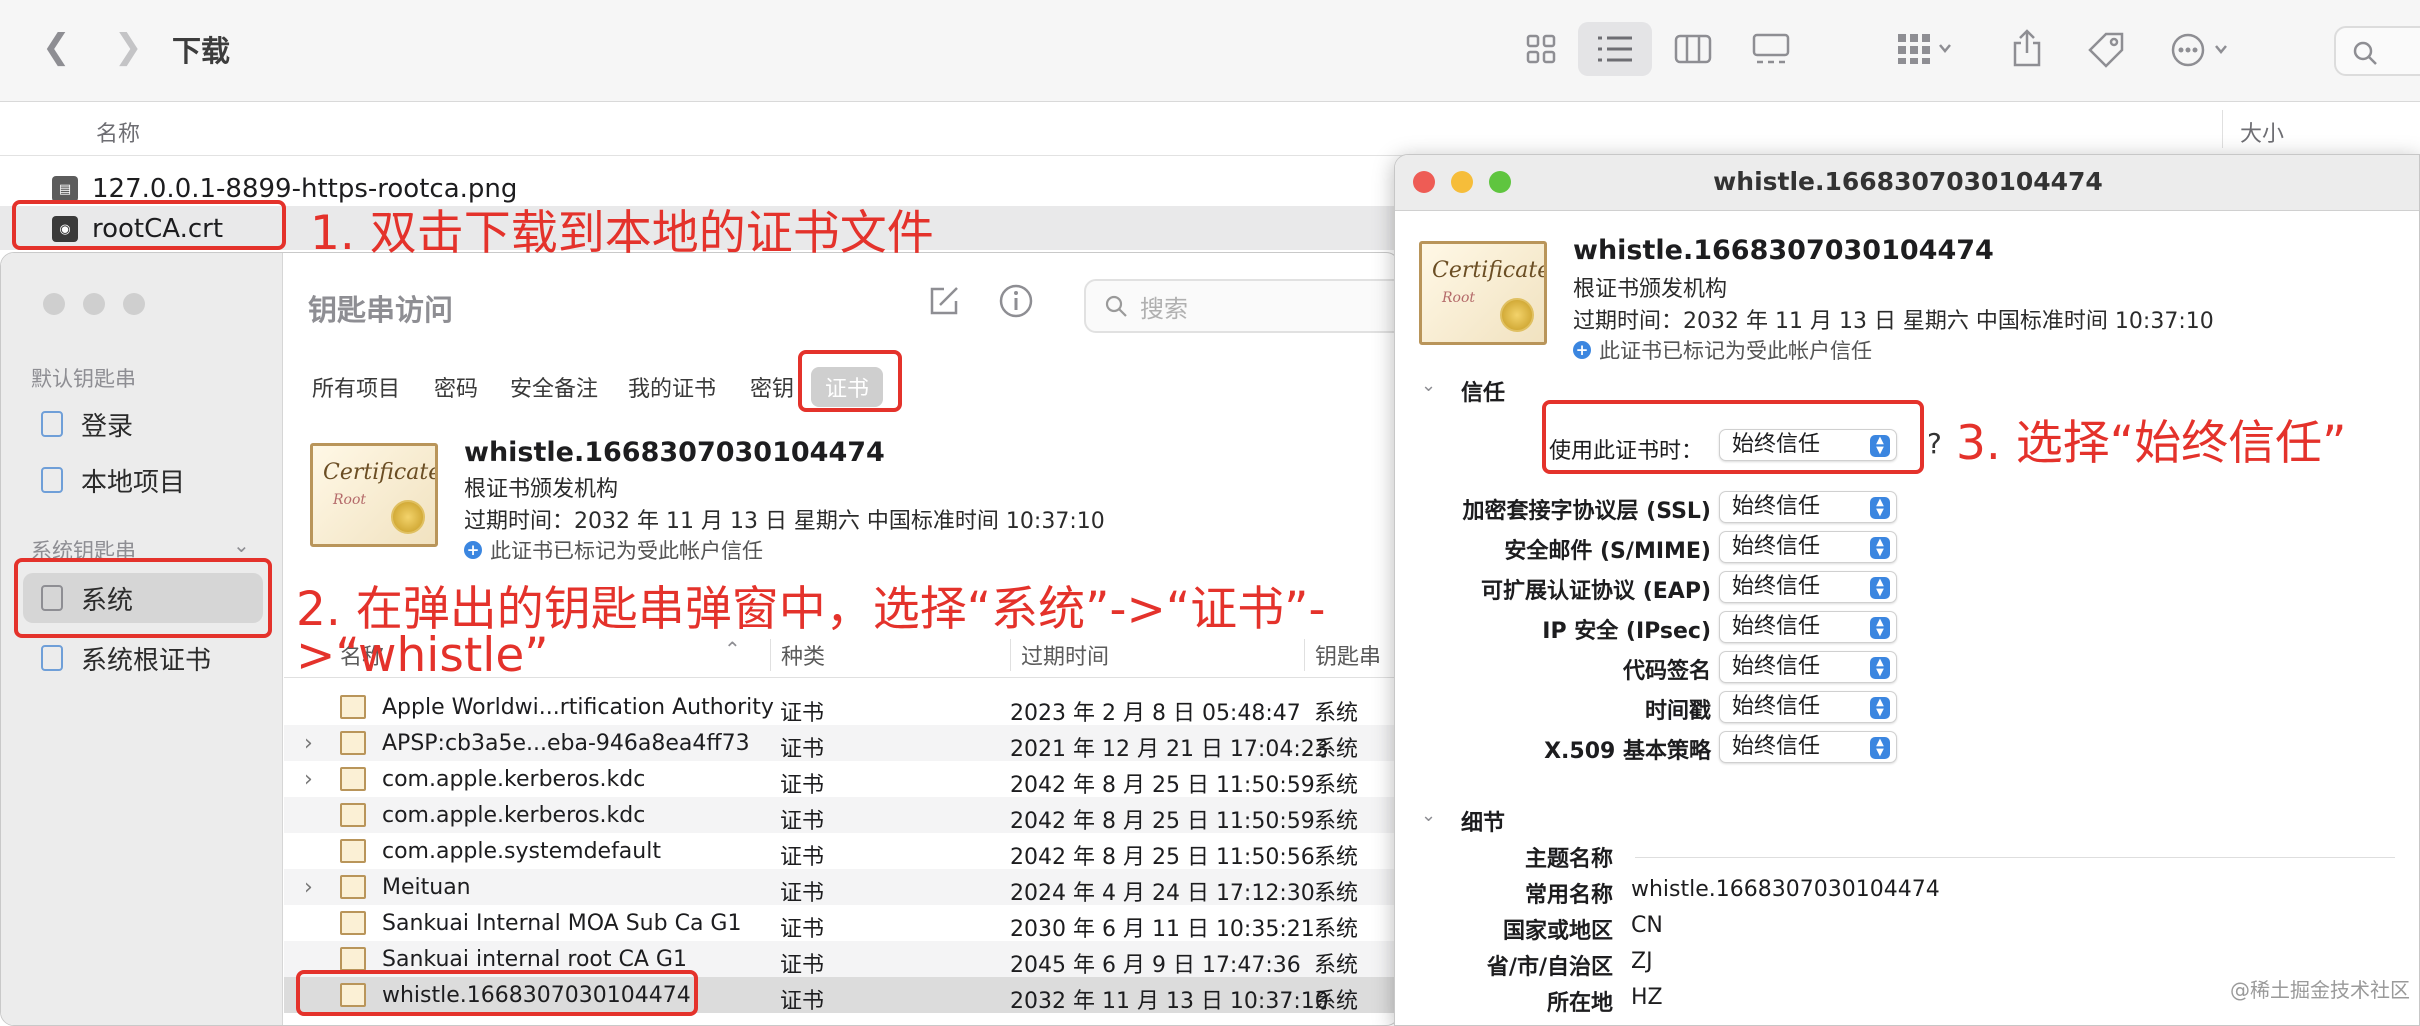 Image resolution: width=2420 pixels, height=1026 pixels. I want to click on table-row: › Meituan 证书 2024 年 4 月 24 日 17:12:30 系统, so click(841, 887).